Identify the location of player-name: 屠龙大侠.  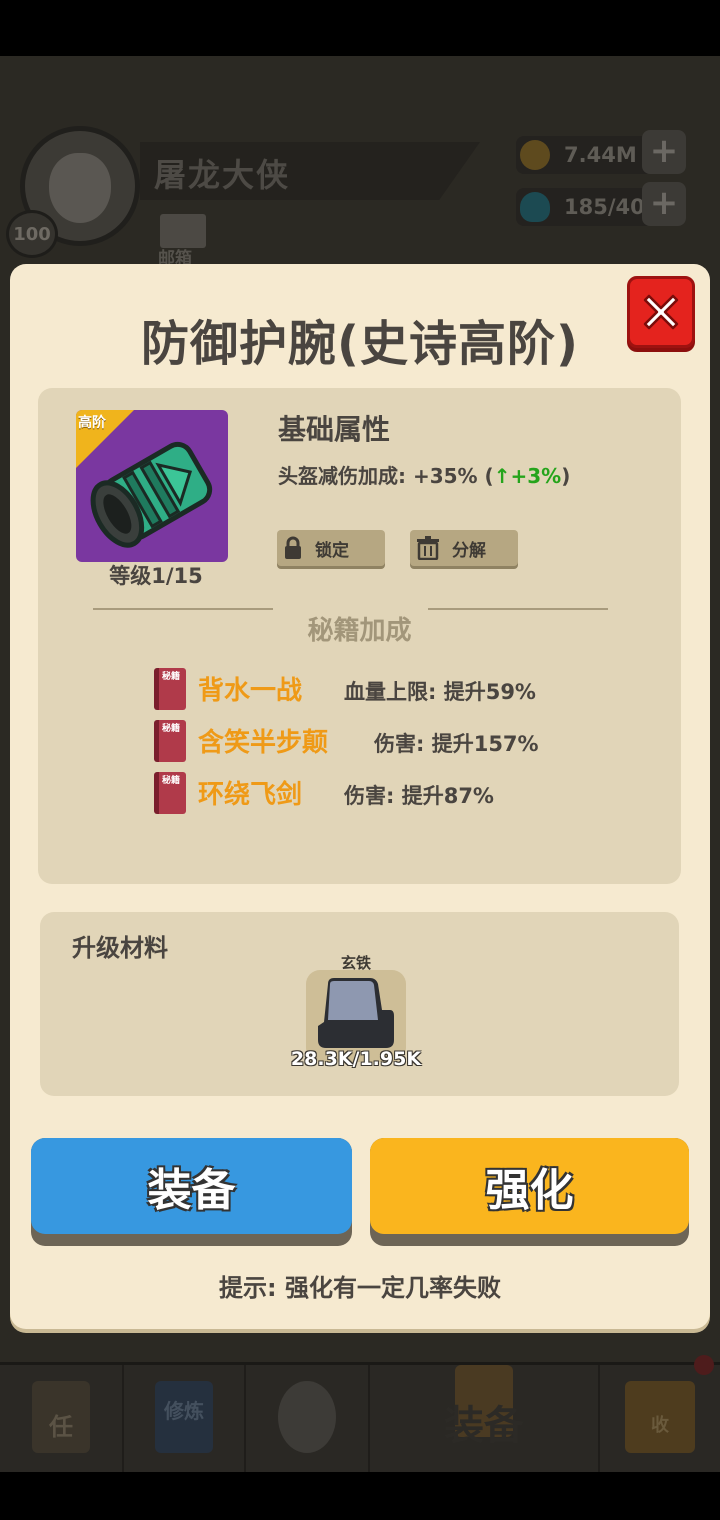
(222, 175).